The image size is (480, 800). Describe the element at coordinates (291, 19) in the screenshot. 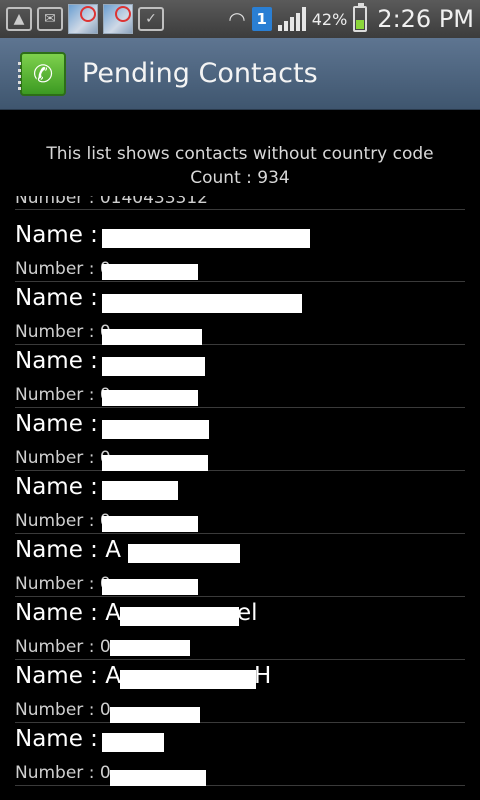

I see `signal-icon` at that location.